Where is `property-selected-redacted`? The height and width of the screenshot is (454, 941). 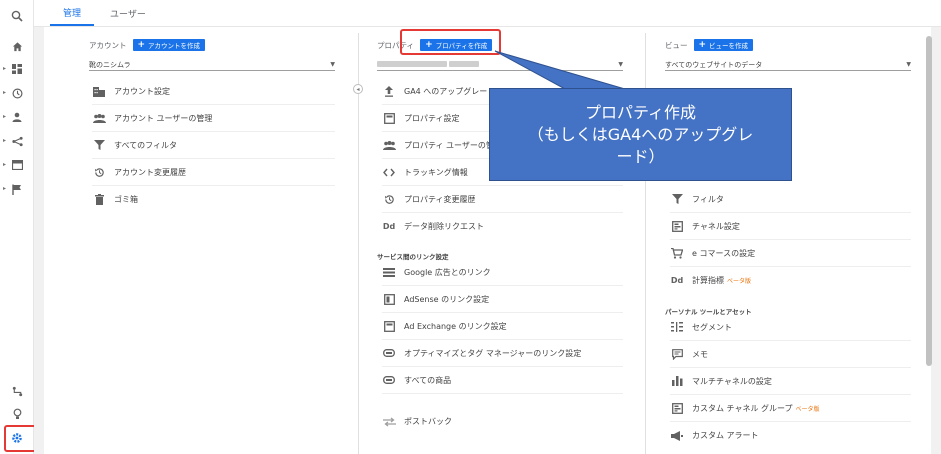
property-selected-redacted is located at coordinates (428, 64).